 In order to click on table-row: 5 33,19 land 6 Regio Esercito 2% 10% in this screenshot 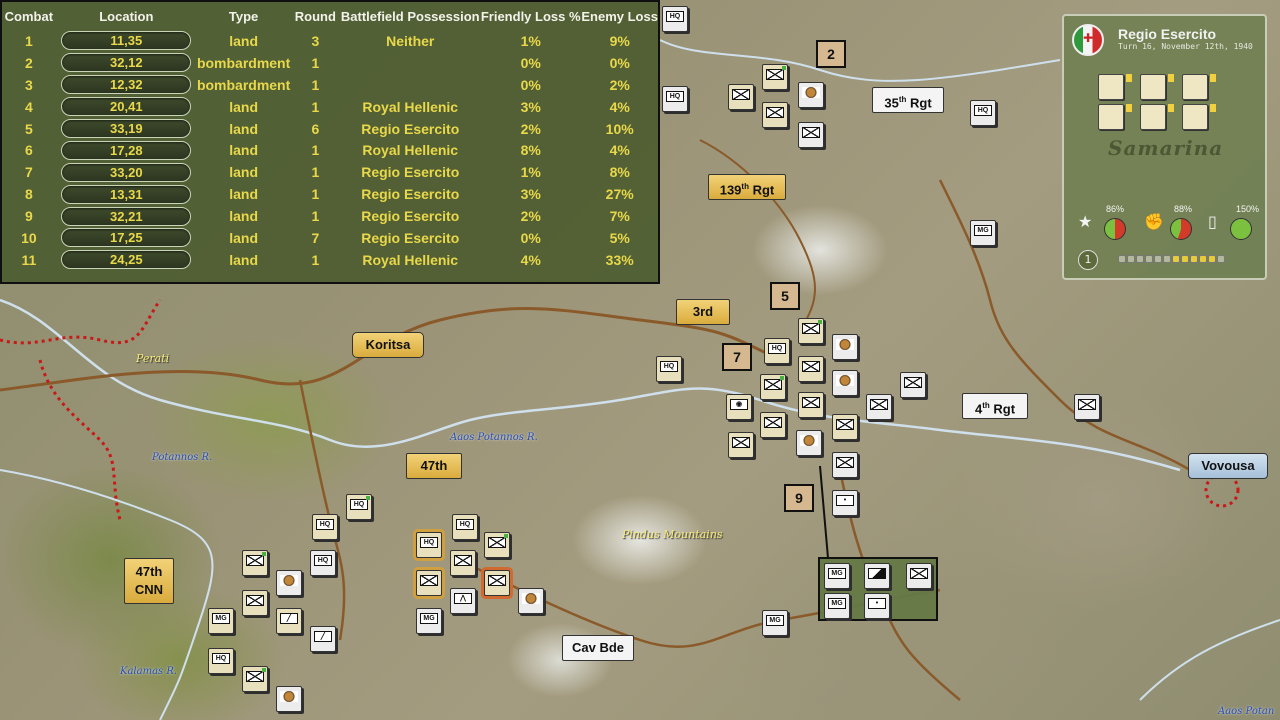, I will do `click(330, 129)`.